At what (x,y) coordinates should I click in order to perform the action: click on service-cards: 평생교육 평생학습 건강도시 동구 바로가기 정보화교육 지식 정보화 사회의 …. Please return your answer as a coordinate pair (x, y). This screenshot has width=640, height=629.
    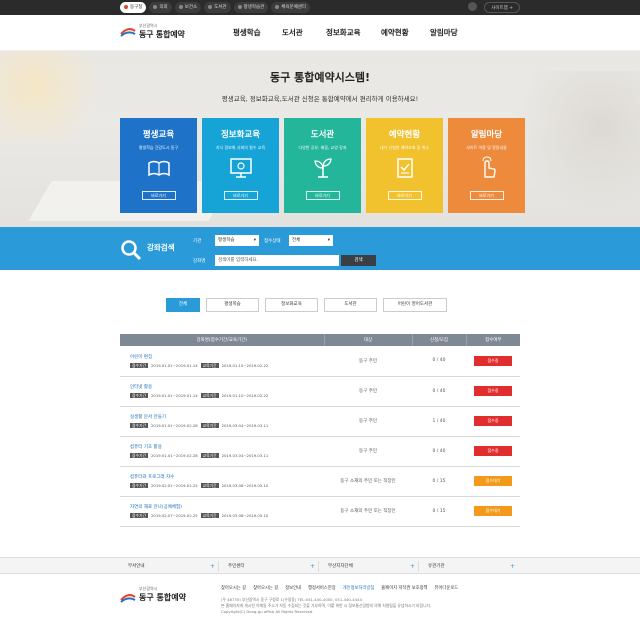
    Looking at the image, I should click on (322, 165).